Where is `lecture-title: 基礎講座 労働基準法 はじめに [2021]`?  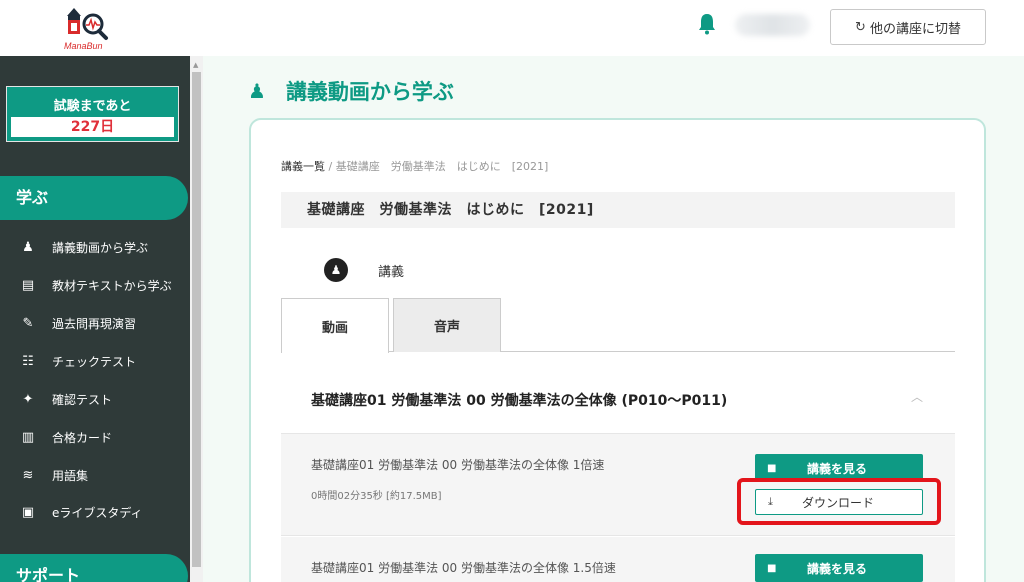
lecture-title: 基礎講座 労働基準法 はじめに [2021] is located at coordinates (618, 210).